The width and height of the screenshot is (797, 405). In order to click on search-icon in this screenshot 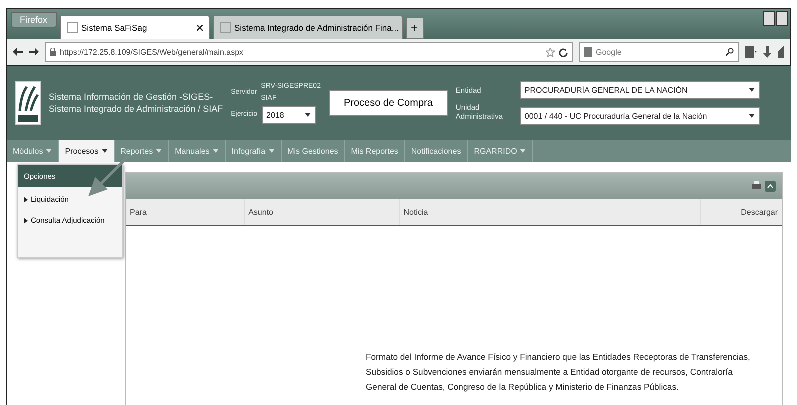, I will do `click(730, 52)`.